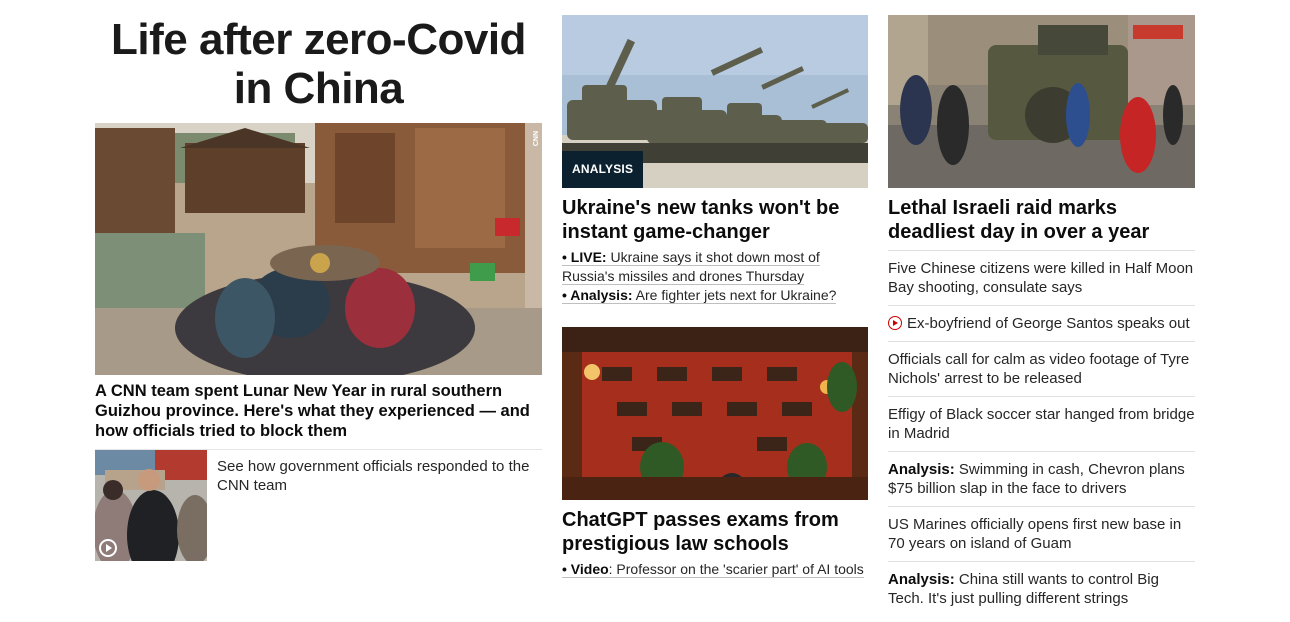  I want to click on ukraine-tanks-image: ANALYSIS, so click(715, 101).